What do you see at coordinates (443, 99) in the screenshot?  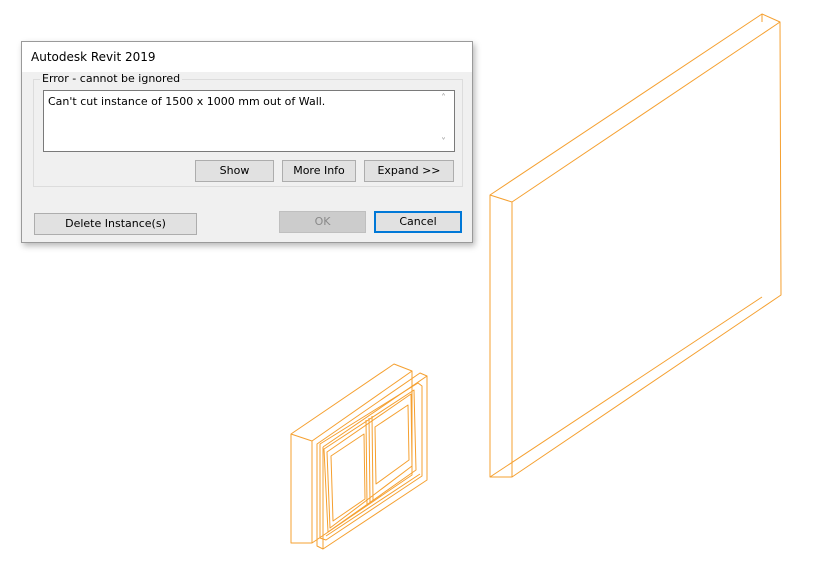 I see `chevron-up-icon: ˄` at bounding box center [443, 99].